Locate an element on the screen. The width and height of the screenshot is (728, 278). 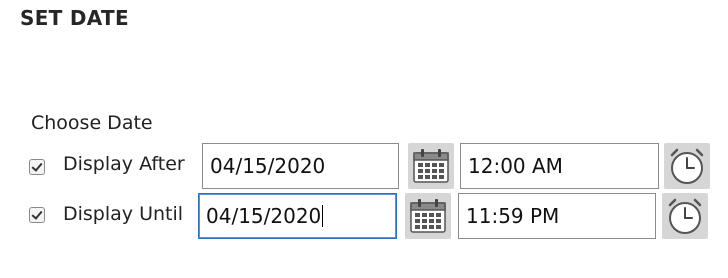
display-until-time-input: 11:59 PM is located at coordinates (557, 216).